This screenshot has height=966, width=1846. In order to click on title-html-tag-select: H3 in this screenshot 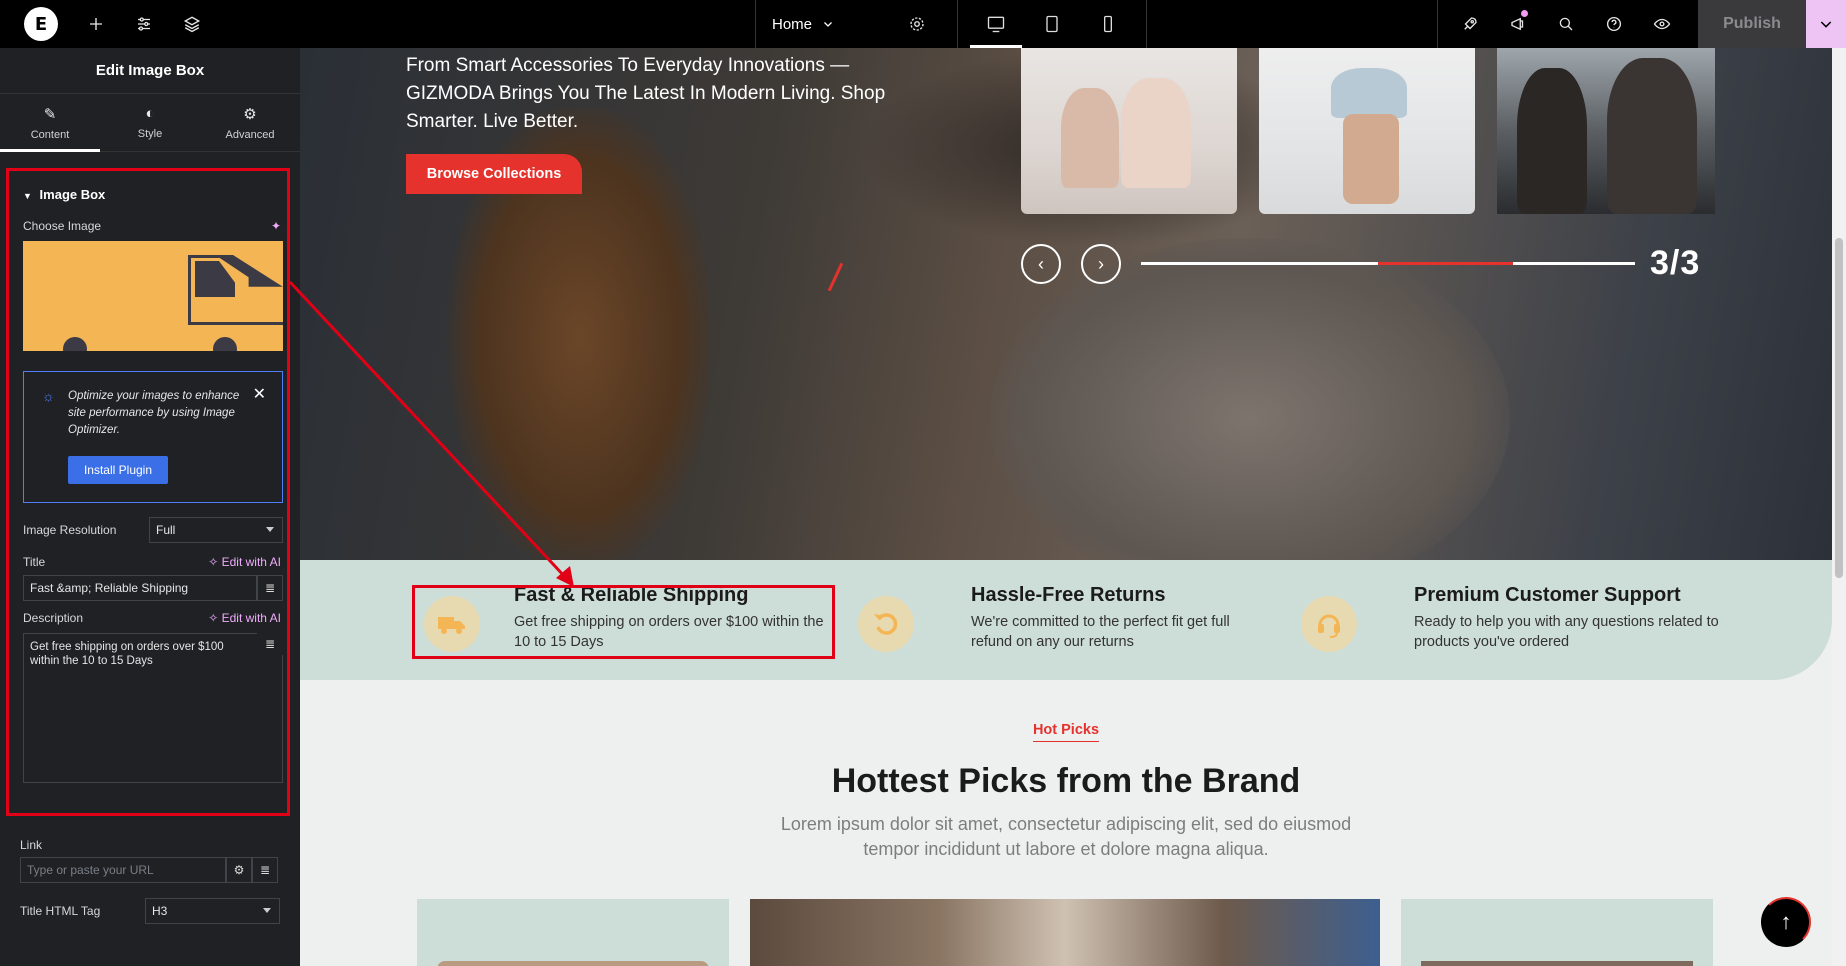, I will do `click(212, 911)`.